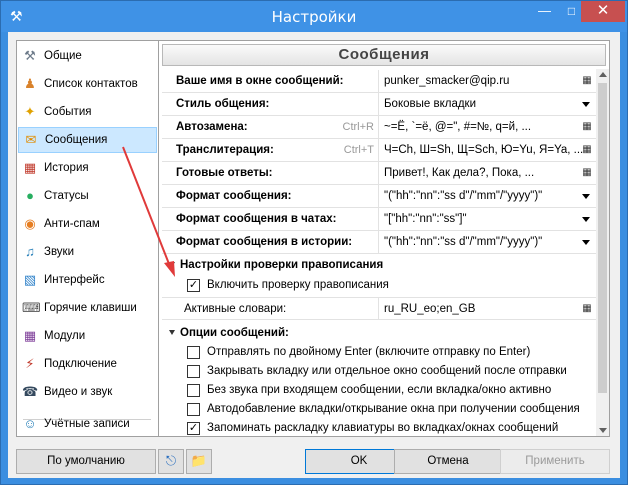 This screenshot has height=485, width=628. I want to click on name-field: punker_smacker@qip.ru ▦, so click(489, 81).